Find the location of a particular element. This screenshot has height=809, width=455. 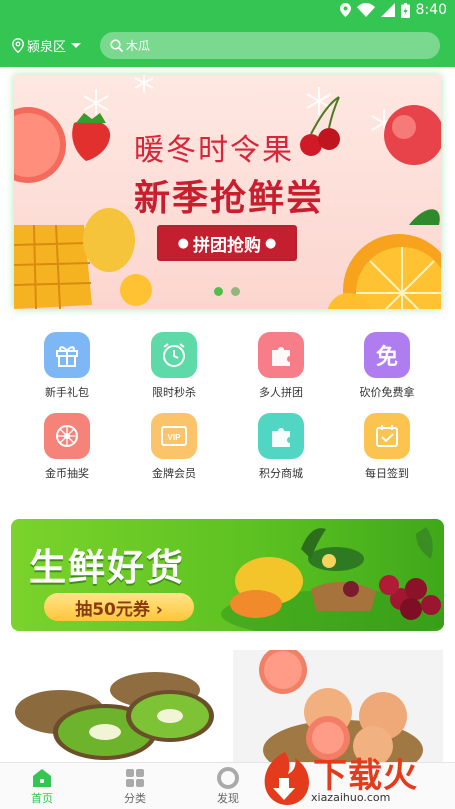

grid-item-bargain: 免 砍价免费拿 is located at coordinates (387, 366).